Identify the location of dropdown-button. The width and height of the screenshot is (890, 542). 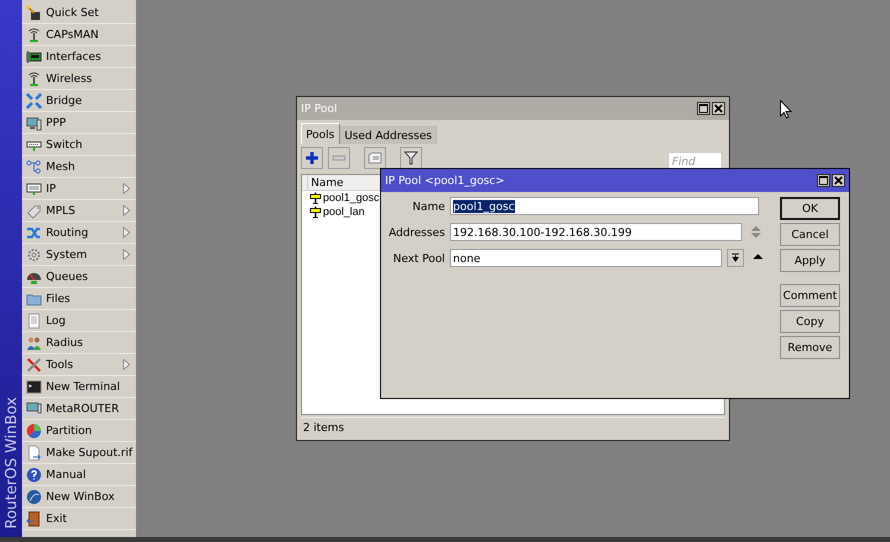
(735, 258).